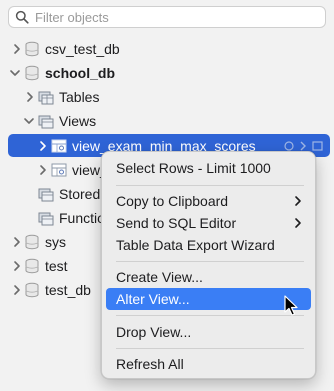  I want to click on tree-item-label: test, so click(56, 266).